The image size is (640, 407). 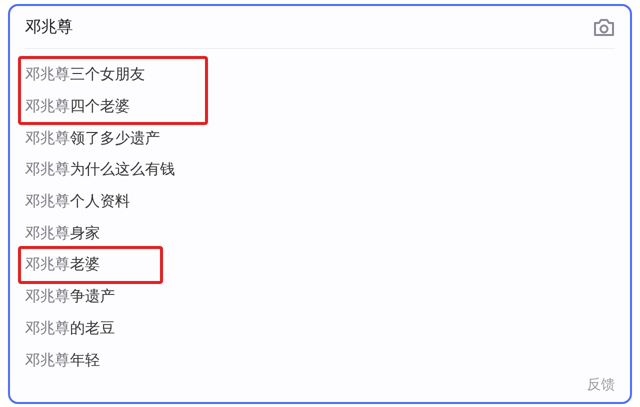 What do you see at coordinates (62, 265) in the screenshot?
I see `suggestion-item: 邓兆尊老婆` at bounding box center [62, 265].